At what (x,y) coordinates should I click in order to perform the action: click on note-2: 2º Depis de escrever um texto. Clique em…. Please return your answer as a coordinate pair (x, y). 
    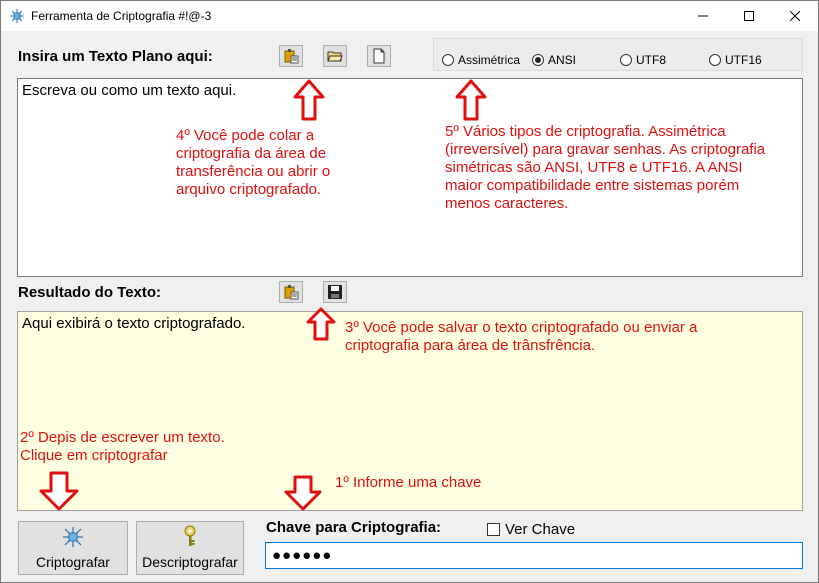
    Looking at the image, I should click on (122, 446).